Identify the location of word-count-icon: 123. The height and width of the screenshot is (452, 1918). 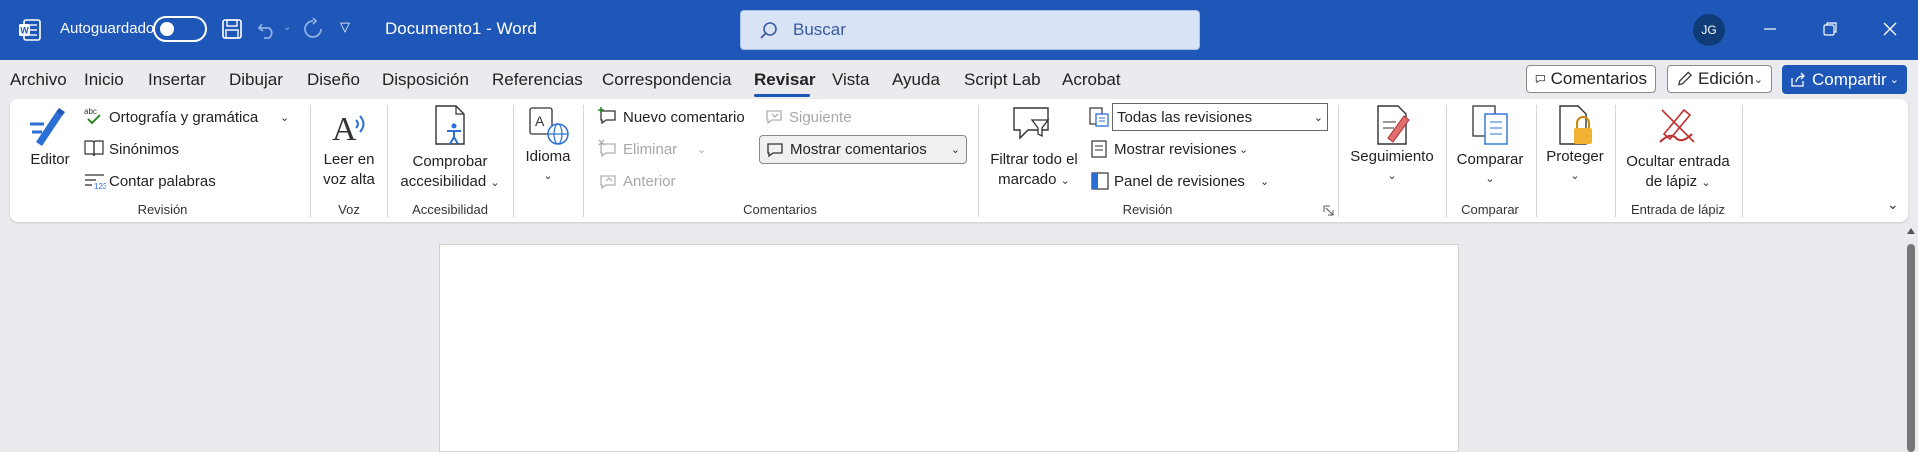
(96, 183).